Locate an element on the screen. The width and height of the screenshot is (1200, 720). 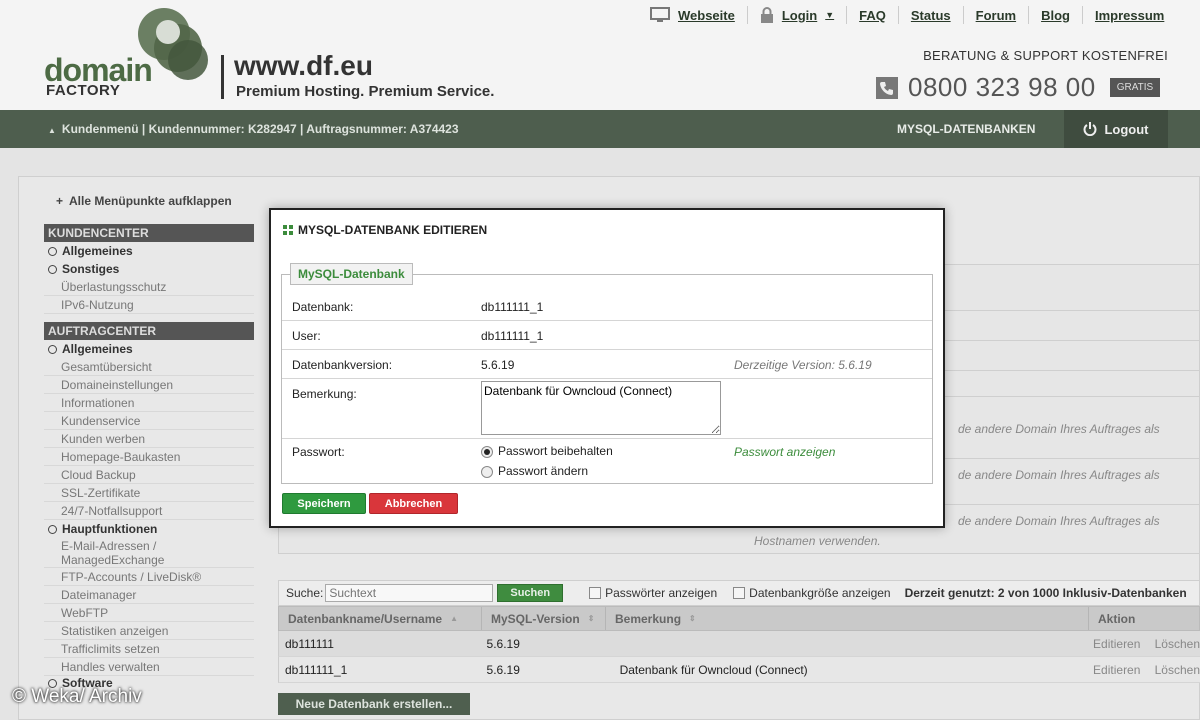
nav-login: Login ▼ is located at coordinates (798, 15).